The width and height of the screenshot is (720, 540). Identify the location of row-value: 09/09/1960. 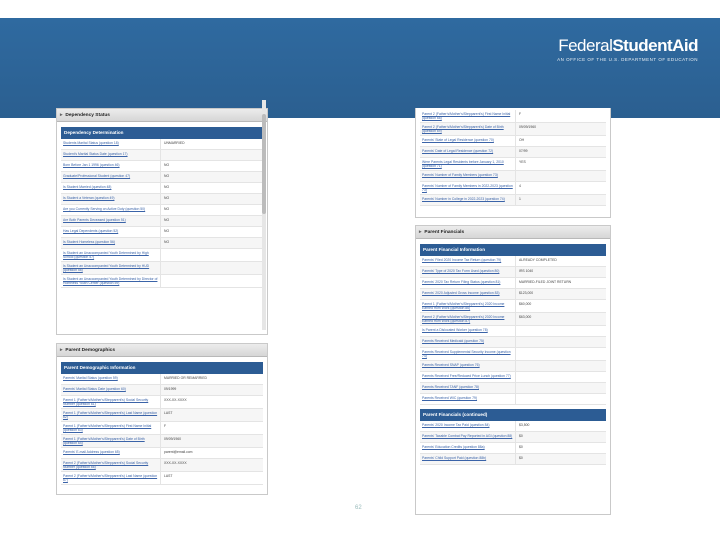
(172, 439).